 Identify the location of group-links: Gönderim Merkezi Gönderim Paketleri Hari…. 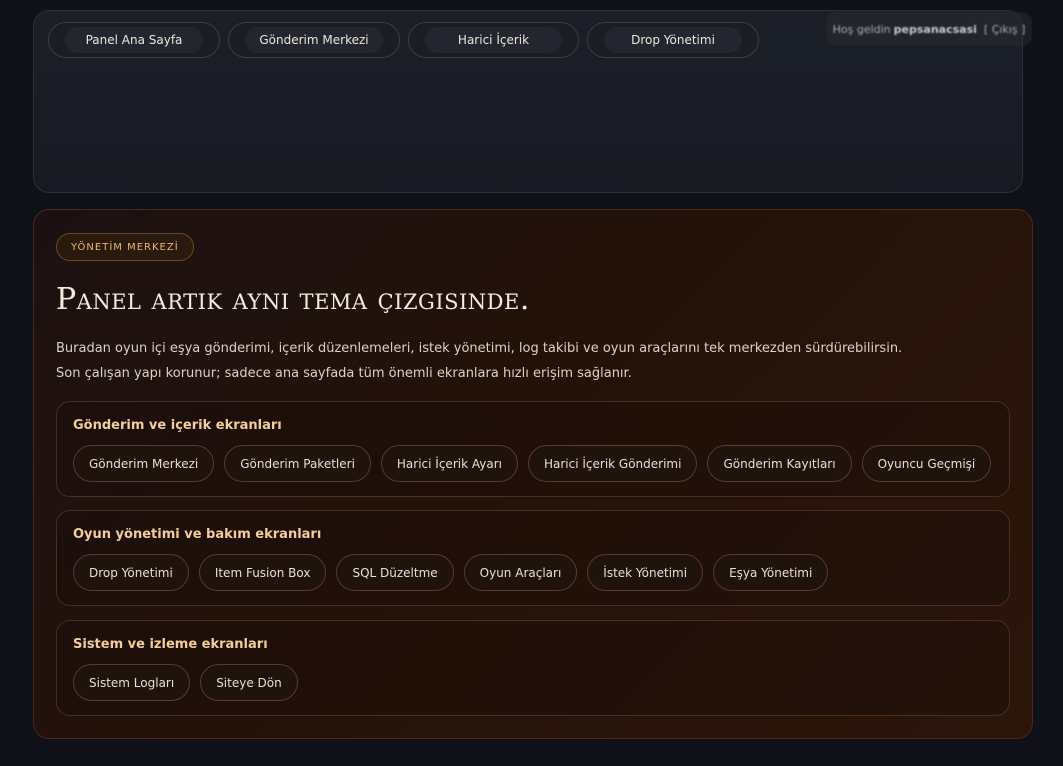
(532, 463).